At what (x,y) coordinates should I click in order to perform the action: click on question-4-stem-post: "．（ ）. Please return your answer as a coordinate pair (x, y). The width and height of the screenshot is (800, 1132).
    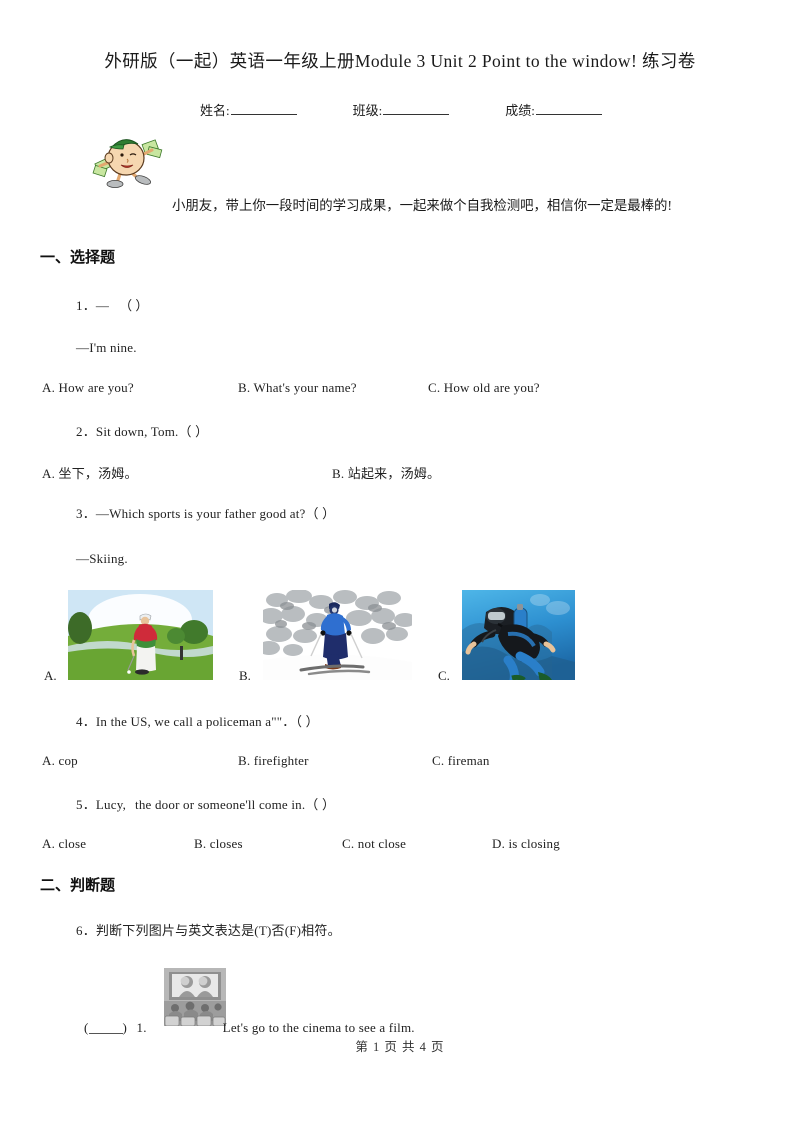
    Looking at the image, I should click on (298, 721).